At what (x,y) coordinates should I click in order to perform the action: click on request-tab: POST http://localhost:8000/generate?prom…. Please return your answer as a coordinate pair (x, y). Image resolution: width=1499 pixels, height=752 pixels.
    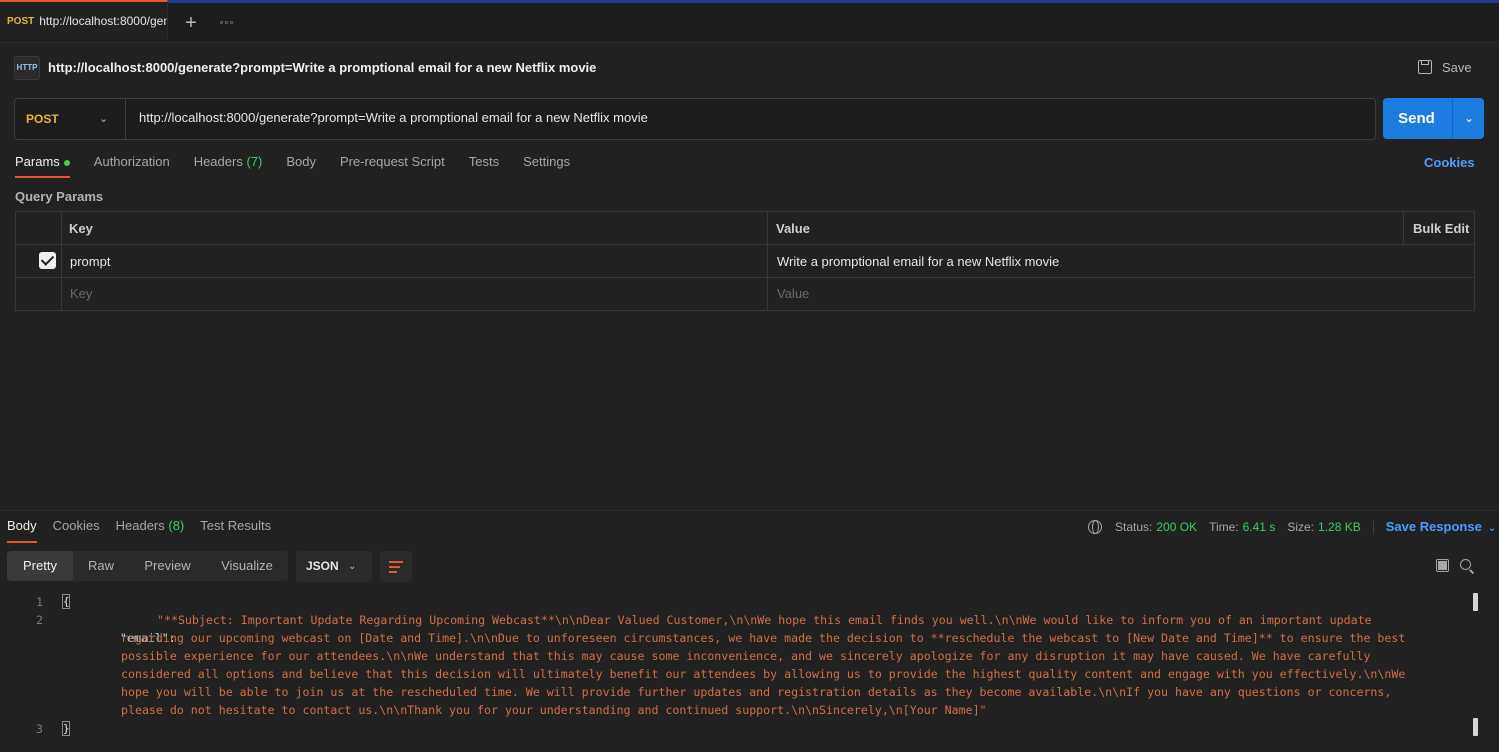
    Looking at the image, I should click on (84, 20).